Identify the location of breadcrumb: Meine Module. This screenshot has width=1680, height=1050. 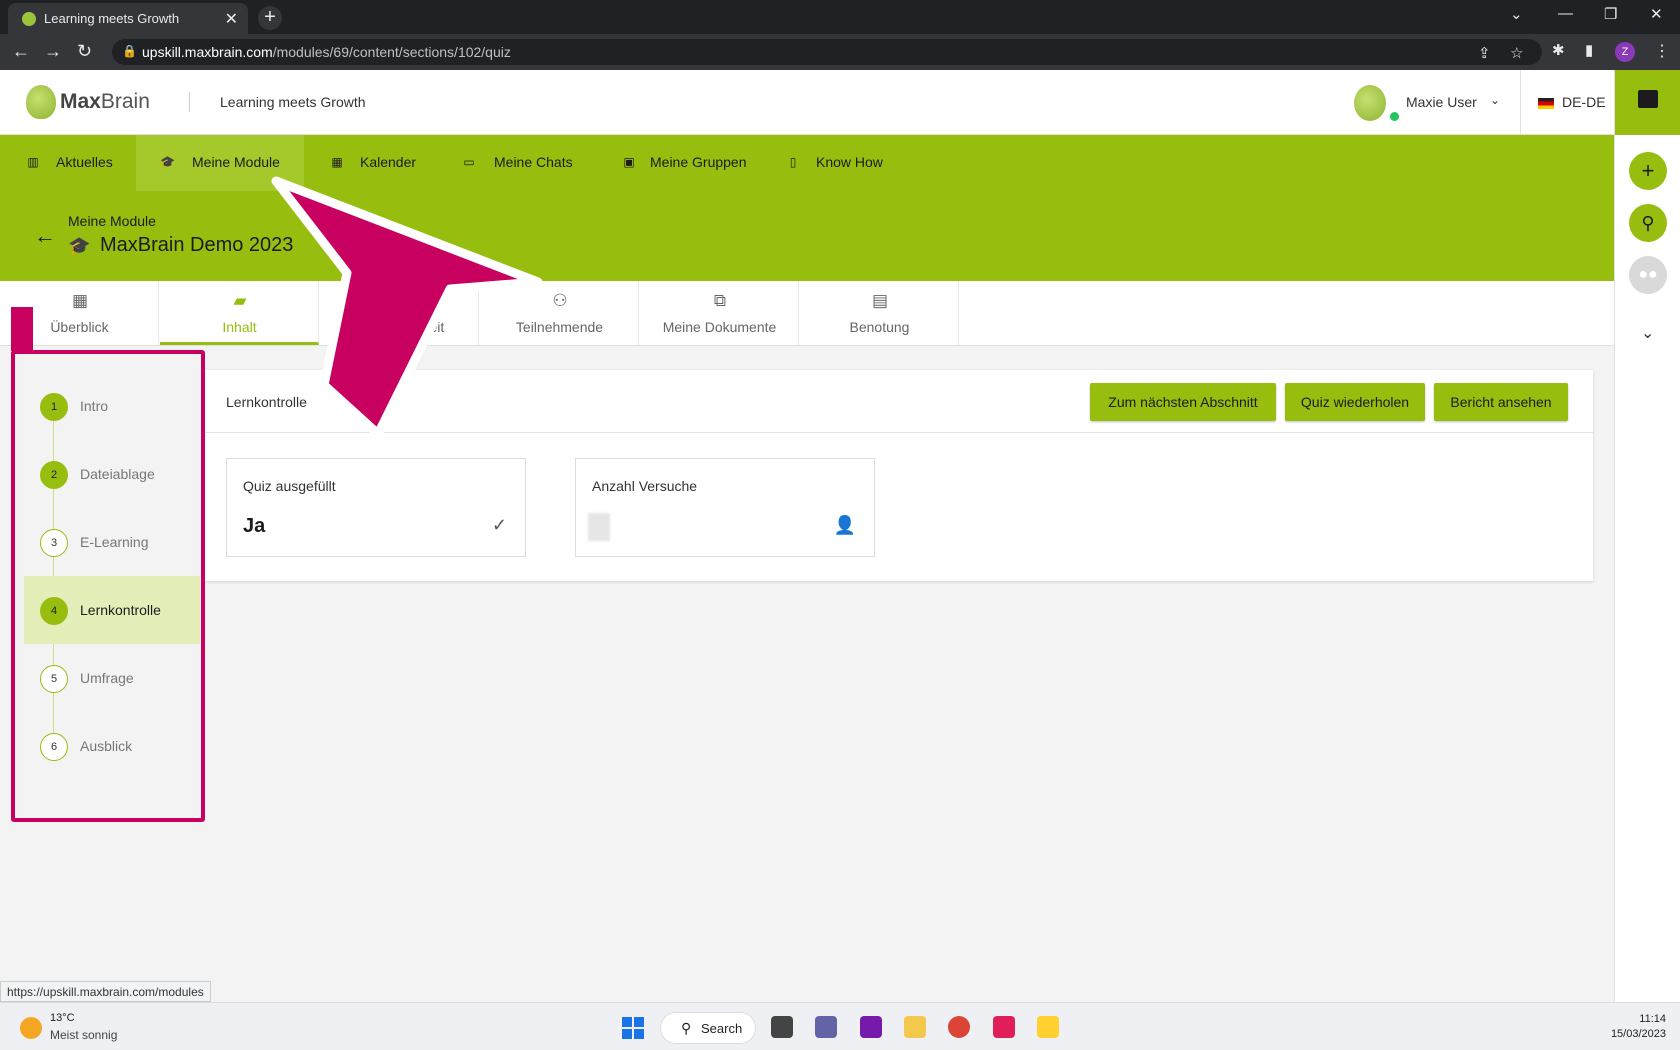
(112, 221).